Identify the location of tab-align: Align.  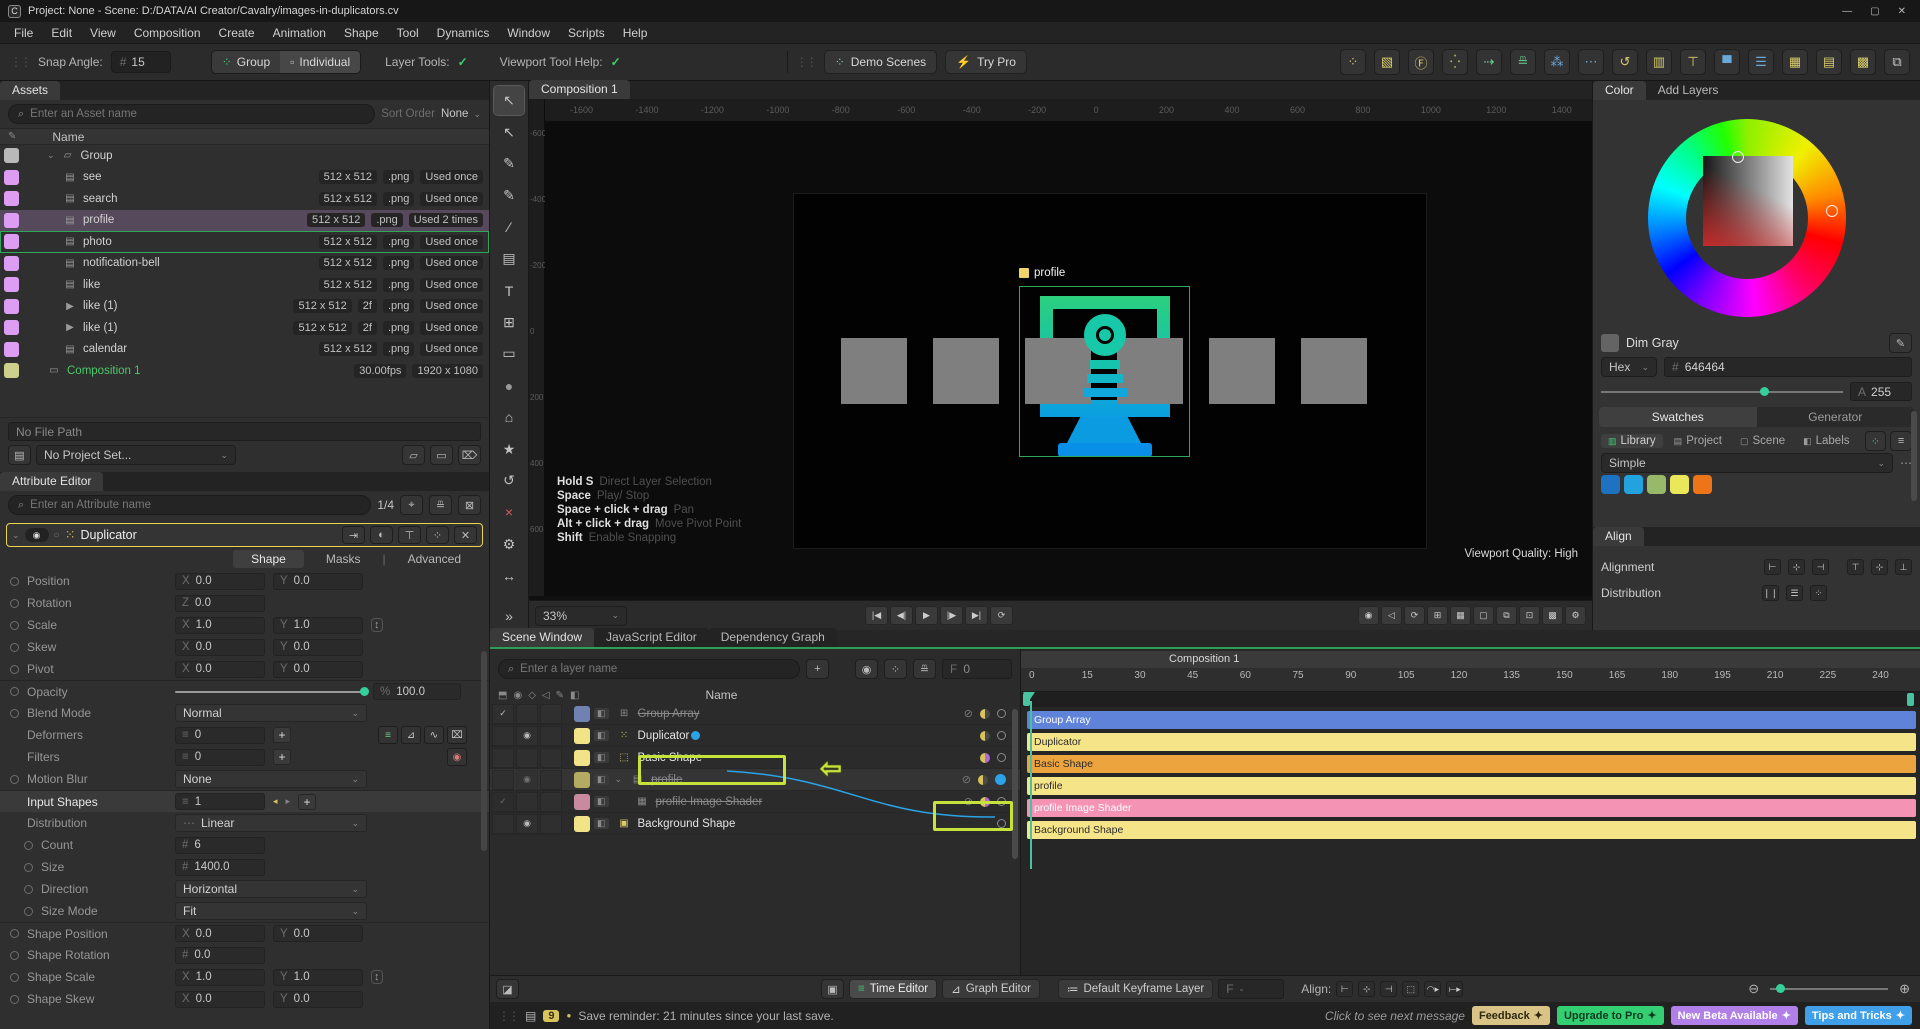
(1618, 536).